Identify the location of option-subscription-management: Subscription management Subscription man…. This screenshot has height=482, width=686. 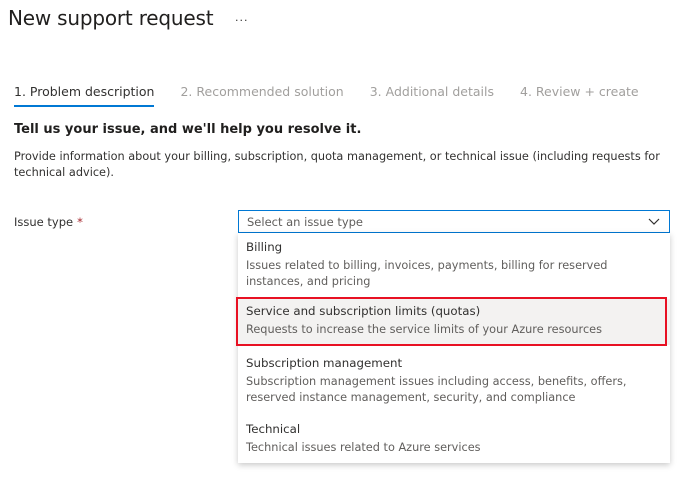
(454, 380).